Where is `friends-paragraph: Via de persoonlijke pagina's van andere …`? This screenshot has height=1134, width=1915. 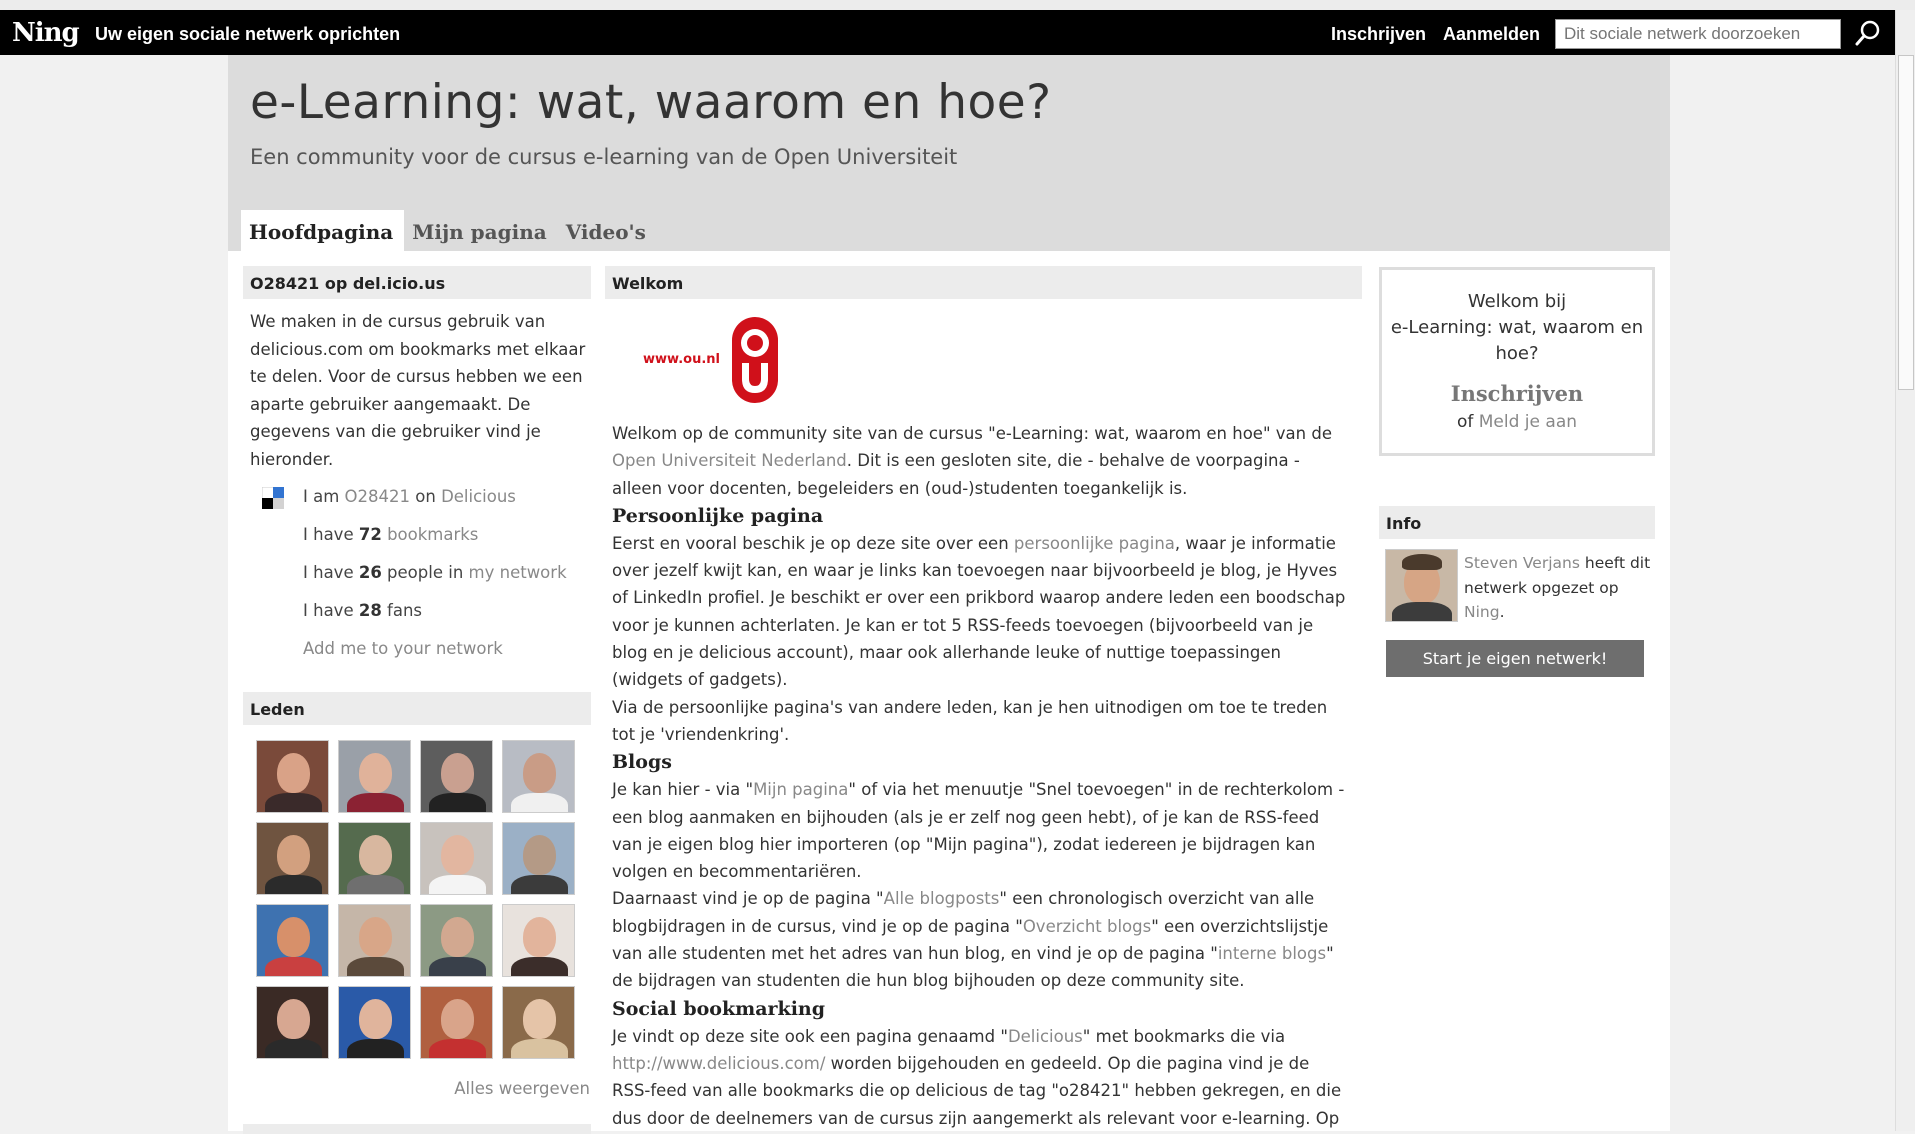 friends-paragraph: Via de persoonlijke pagina's van andere … is located at coordinates (970, 720).